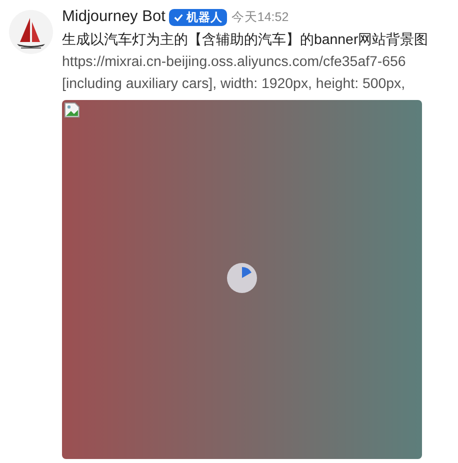 Image resolution: width=458 pixels, height=463 pixels. What do you see at coordinates (234, 62) in the screenshot?
I see `message-text: https://mixrai.cn-beijing.oss.aliyuncs.com/cfe35af7-656` at bounding box center [234, 62].